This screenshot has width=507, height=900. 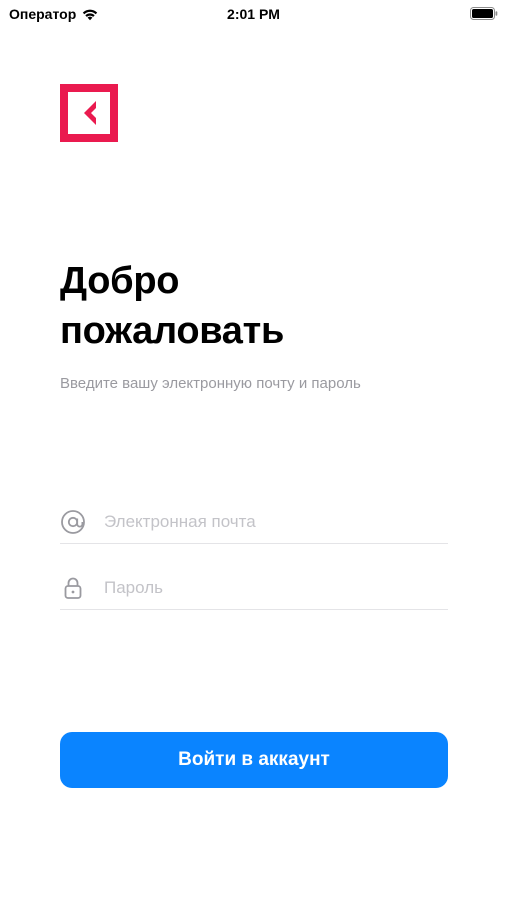 I want to click on welcome-subtitle: Введите вашу электронную почту и пароль, so click(x=210, y=383).